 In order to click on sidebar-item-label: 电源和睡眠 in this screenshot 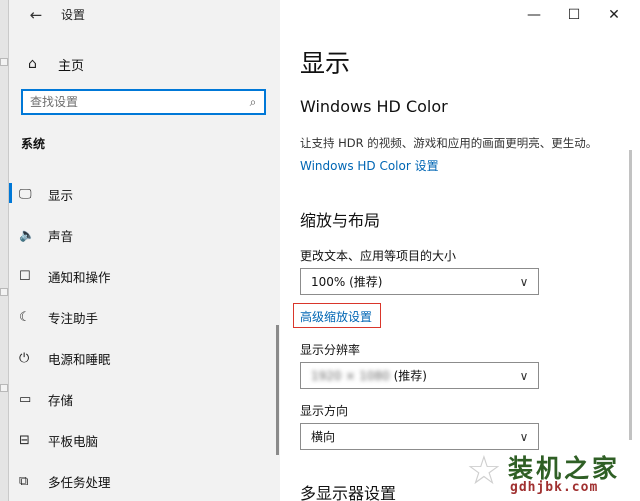, I will do `click(79, 359)`.